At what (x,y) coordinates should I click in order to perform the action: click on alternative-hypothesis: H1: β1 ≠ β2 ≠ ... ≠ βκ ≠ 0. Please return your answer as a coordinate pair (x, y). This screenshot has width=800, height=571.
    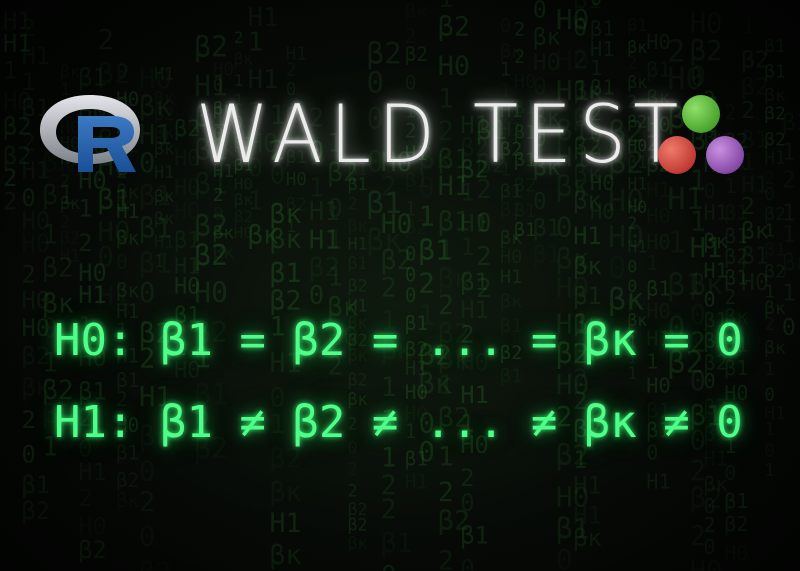
    Looking at the image, I should click on (398, 422).